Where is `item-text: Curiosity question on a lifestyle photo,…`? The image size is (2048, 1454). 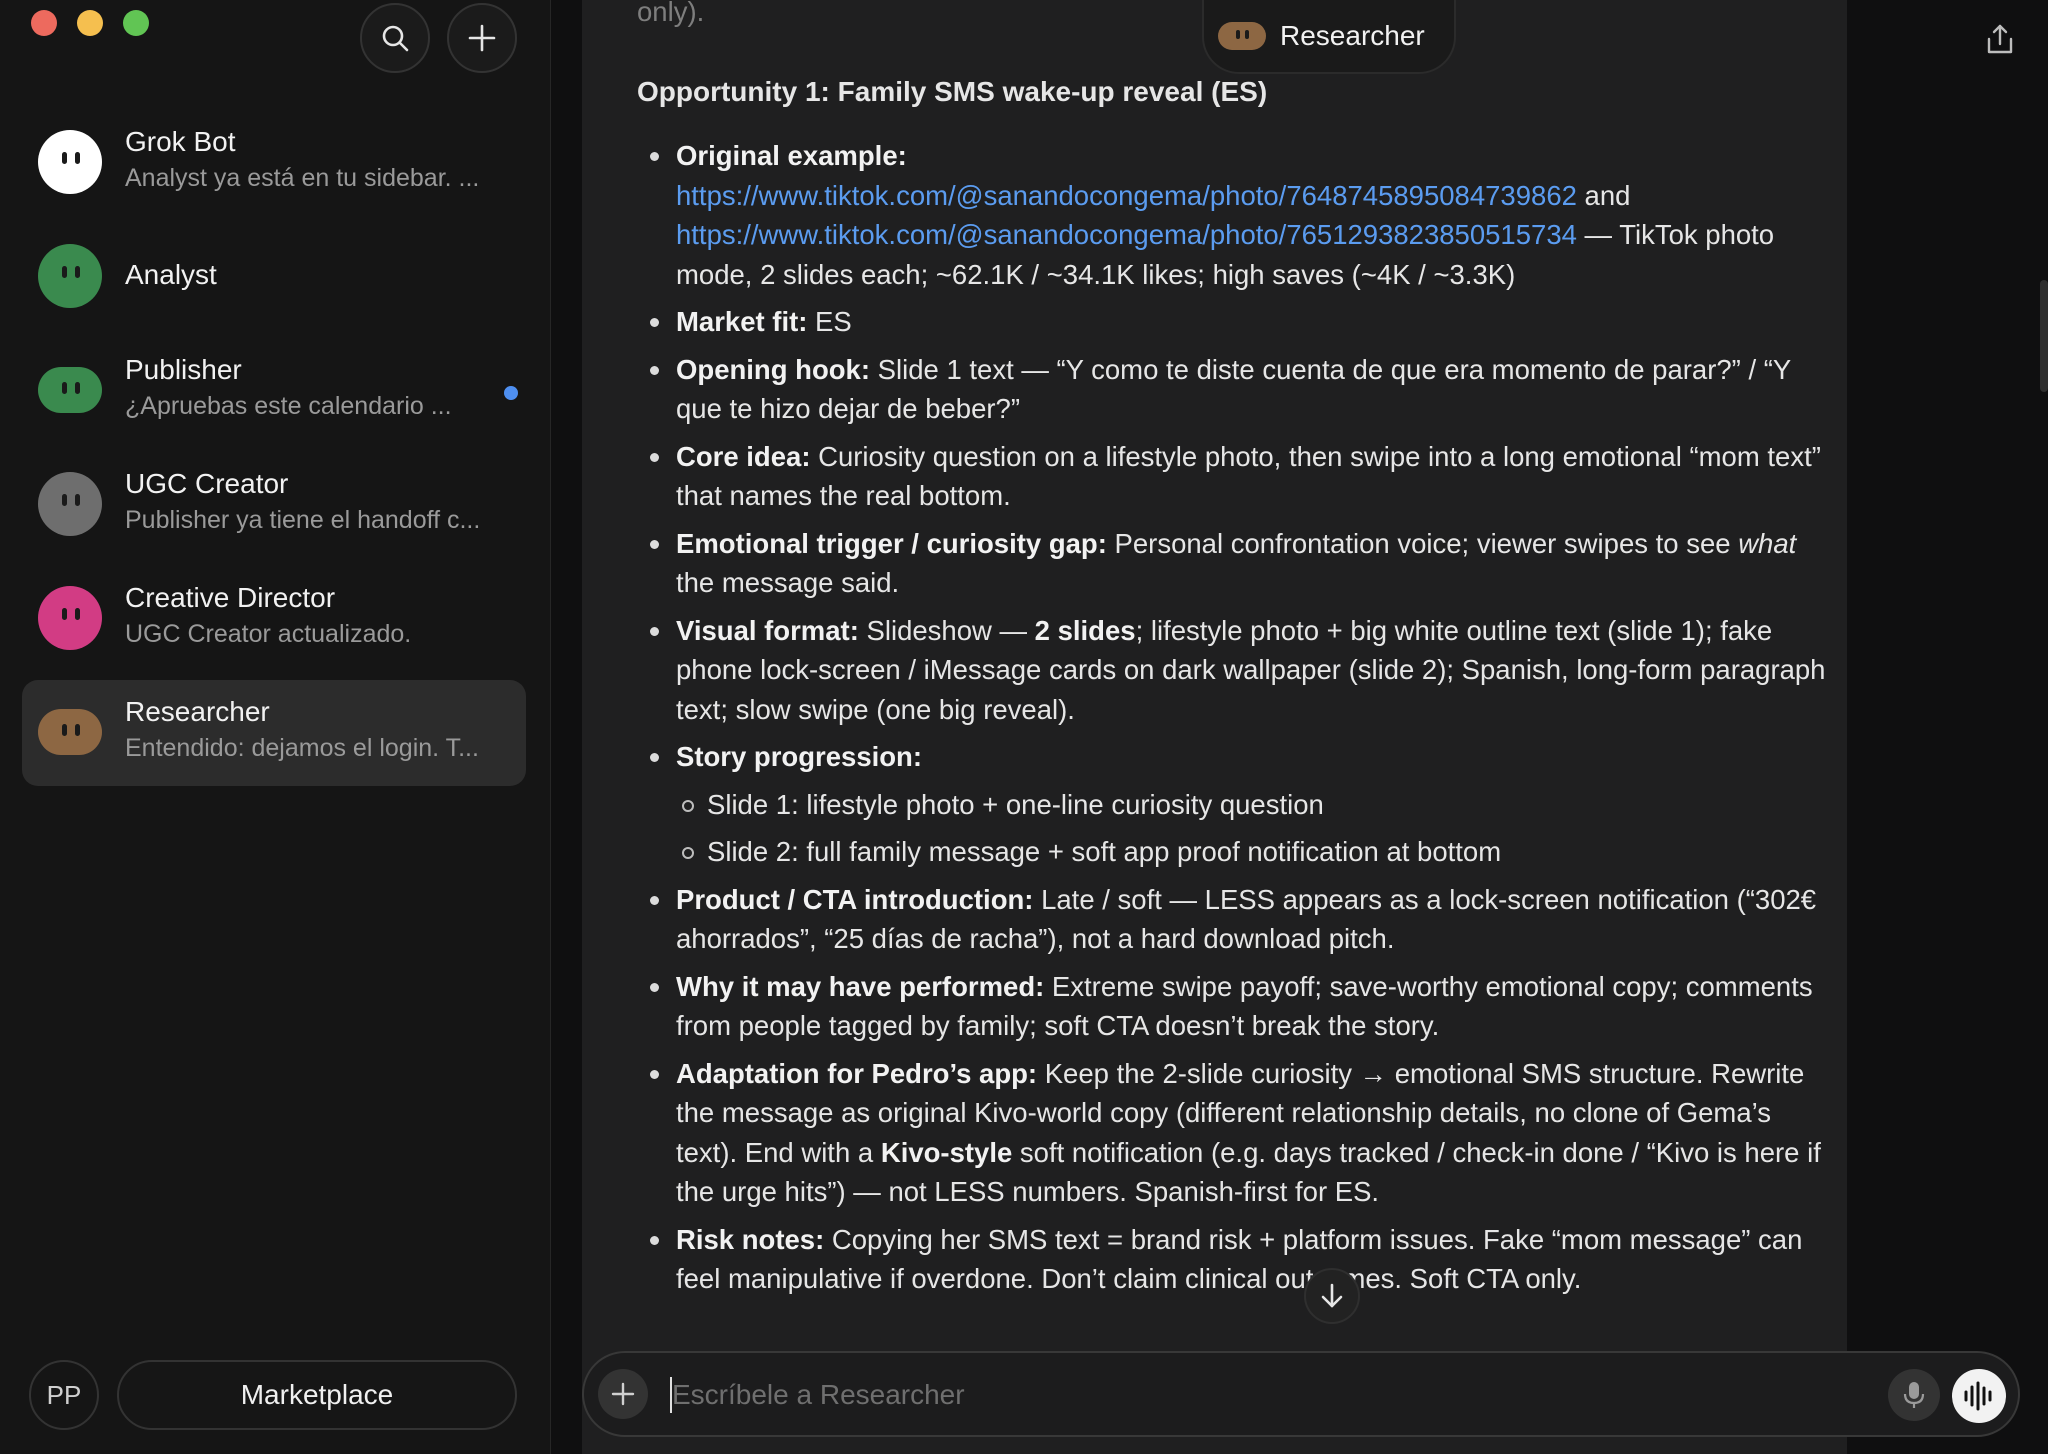
item-text: Curiosity question on a lifestyle photo,… is located at coordinates (1248, 476).